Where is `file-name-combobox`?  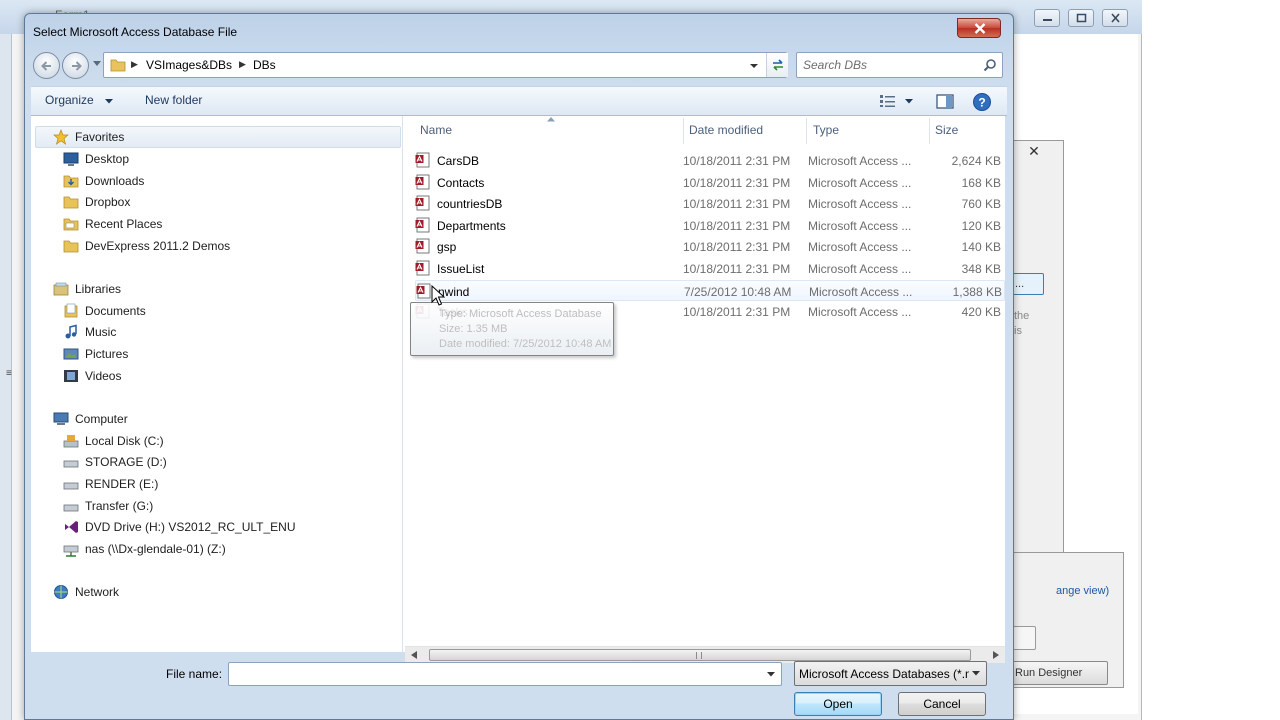
file-name-combobox is located at coordinates (505, 674).